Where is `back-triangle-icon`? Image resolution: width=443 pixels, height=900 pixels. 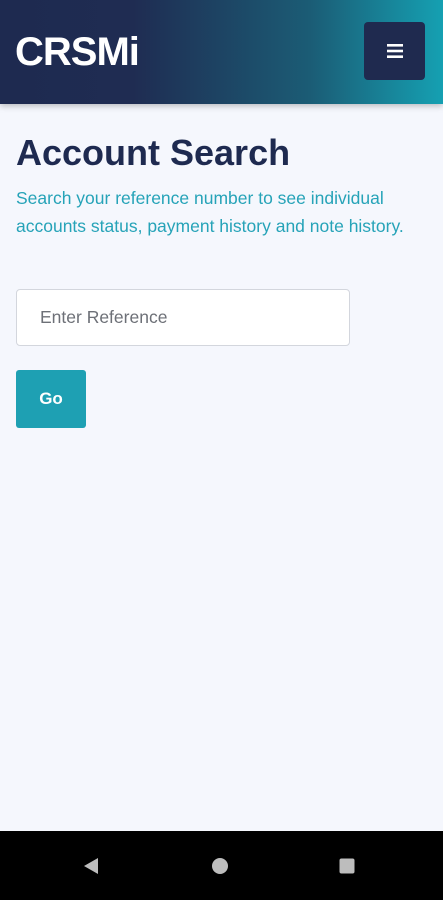 back-triangle-icon is located at coordinates (91, 865).